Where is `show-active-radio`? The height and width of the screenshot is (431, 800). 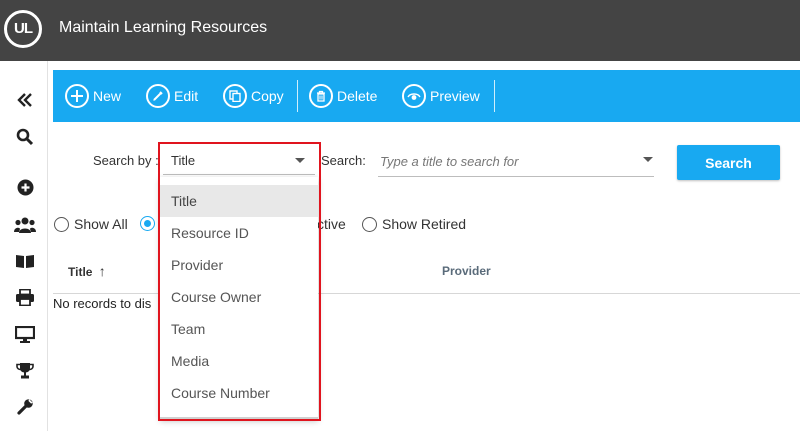 show-active-radio is located at coordinates (150, 223).